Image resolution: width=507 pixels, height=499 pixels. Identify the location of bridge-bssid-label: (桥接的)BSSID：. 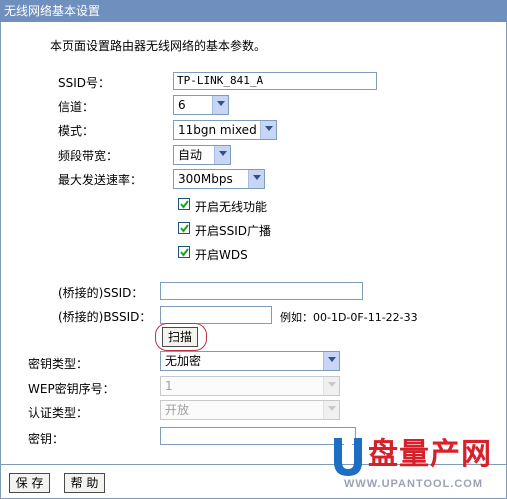
(105, 317).